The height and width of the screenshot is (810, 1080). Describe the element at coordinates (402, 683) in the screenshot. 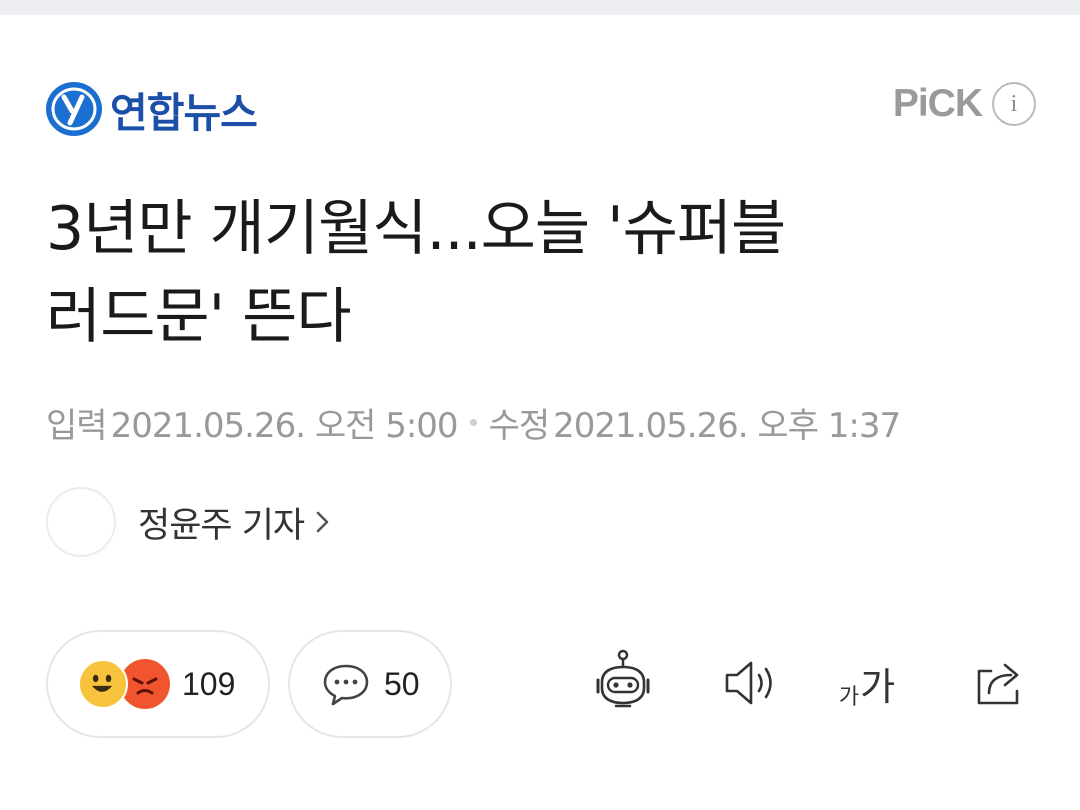

I see `comment-count: 50` at that location.